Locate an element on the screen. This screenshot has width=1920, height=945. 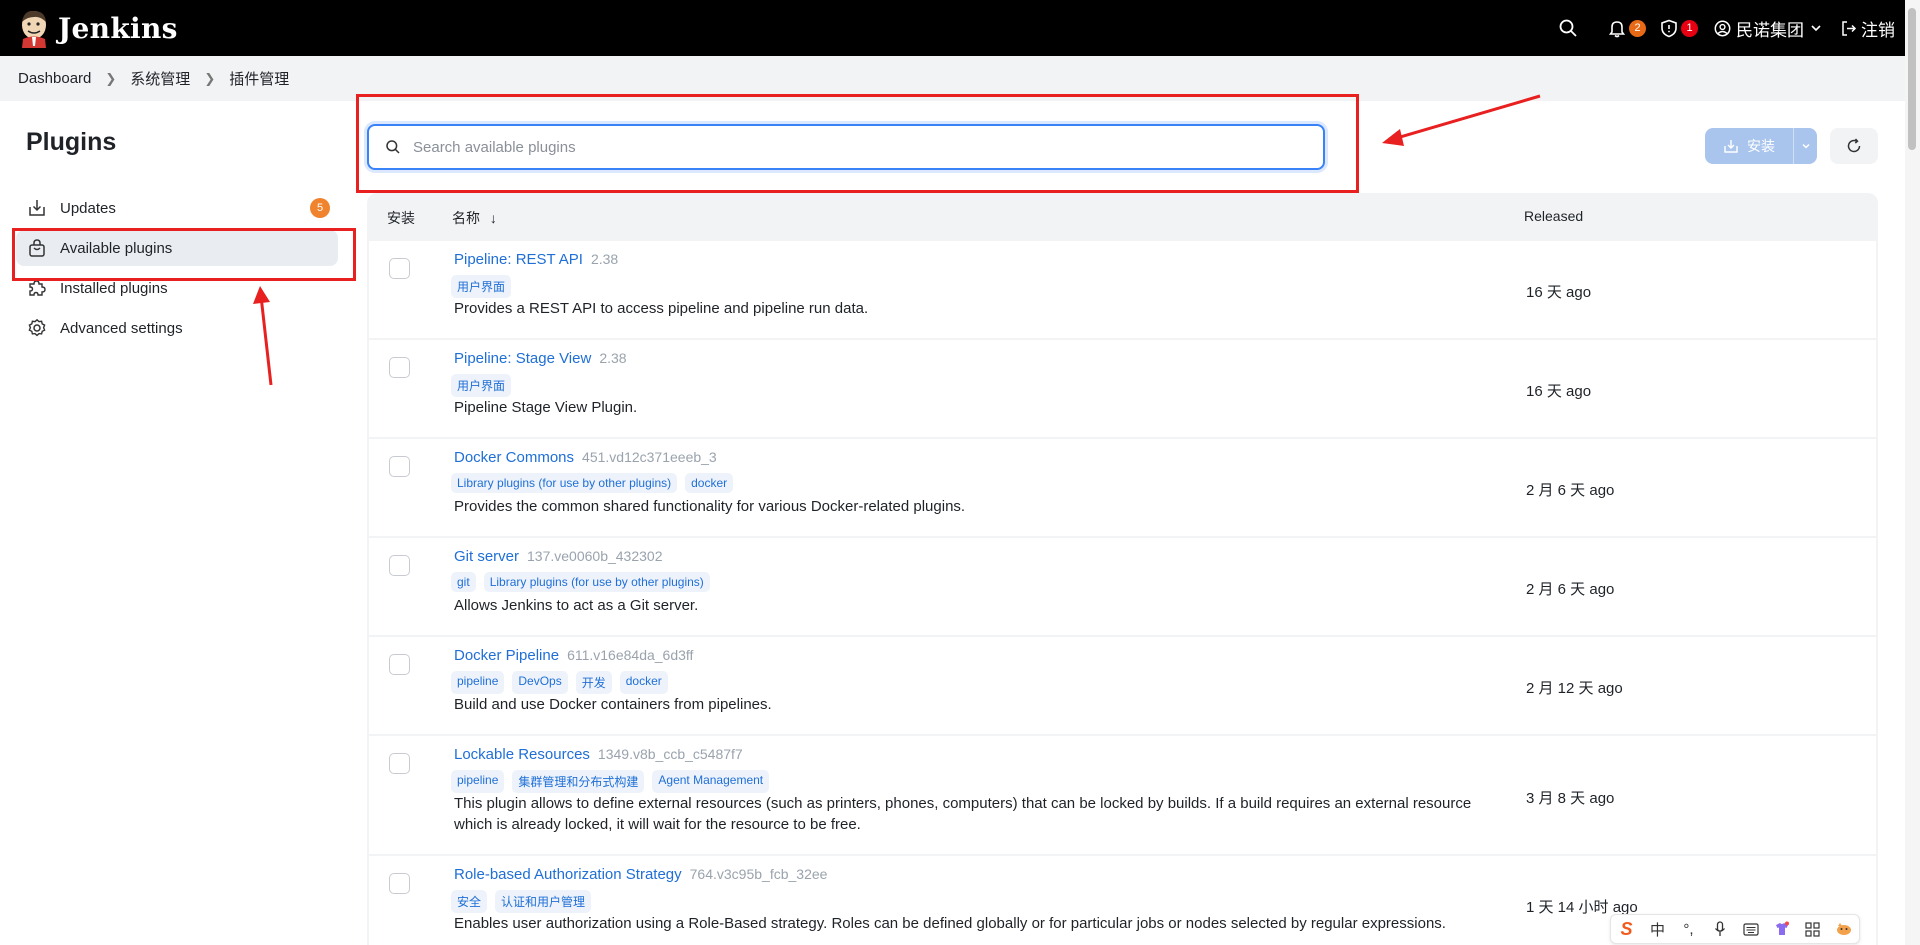
plugin-name-link: Docker Commons 451.vd12c371eeeb_3 is located at coordinates (585, 457).